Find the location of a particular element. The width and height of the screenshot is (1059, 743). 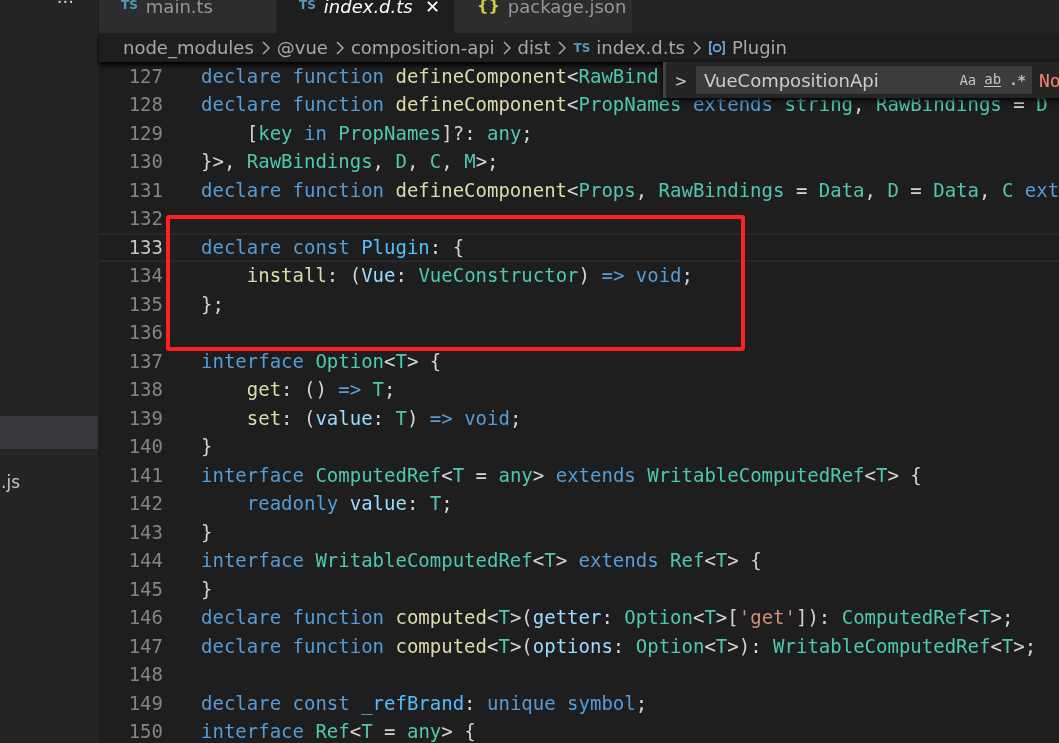

line-number: 142 is located at coordinates (145, 504).